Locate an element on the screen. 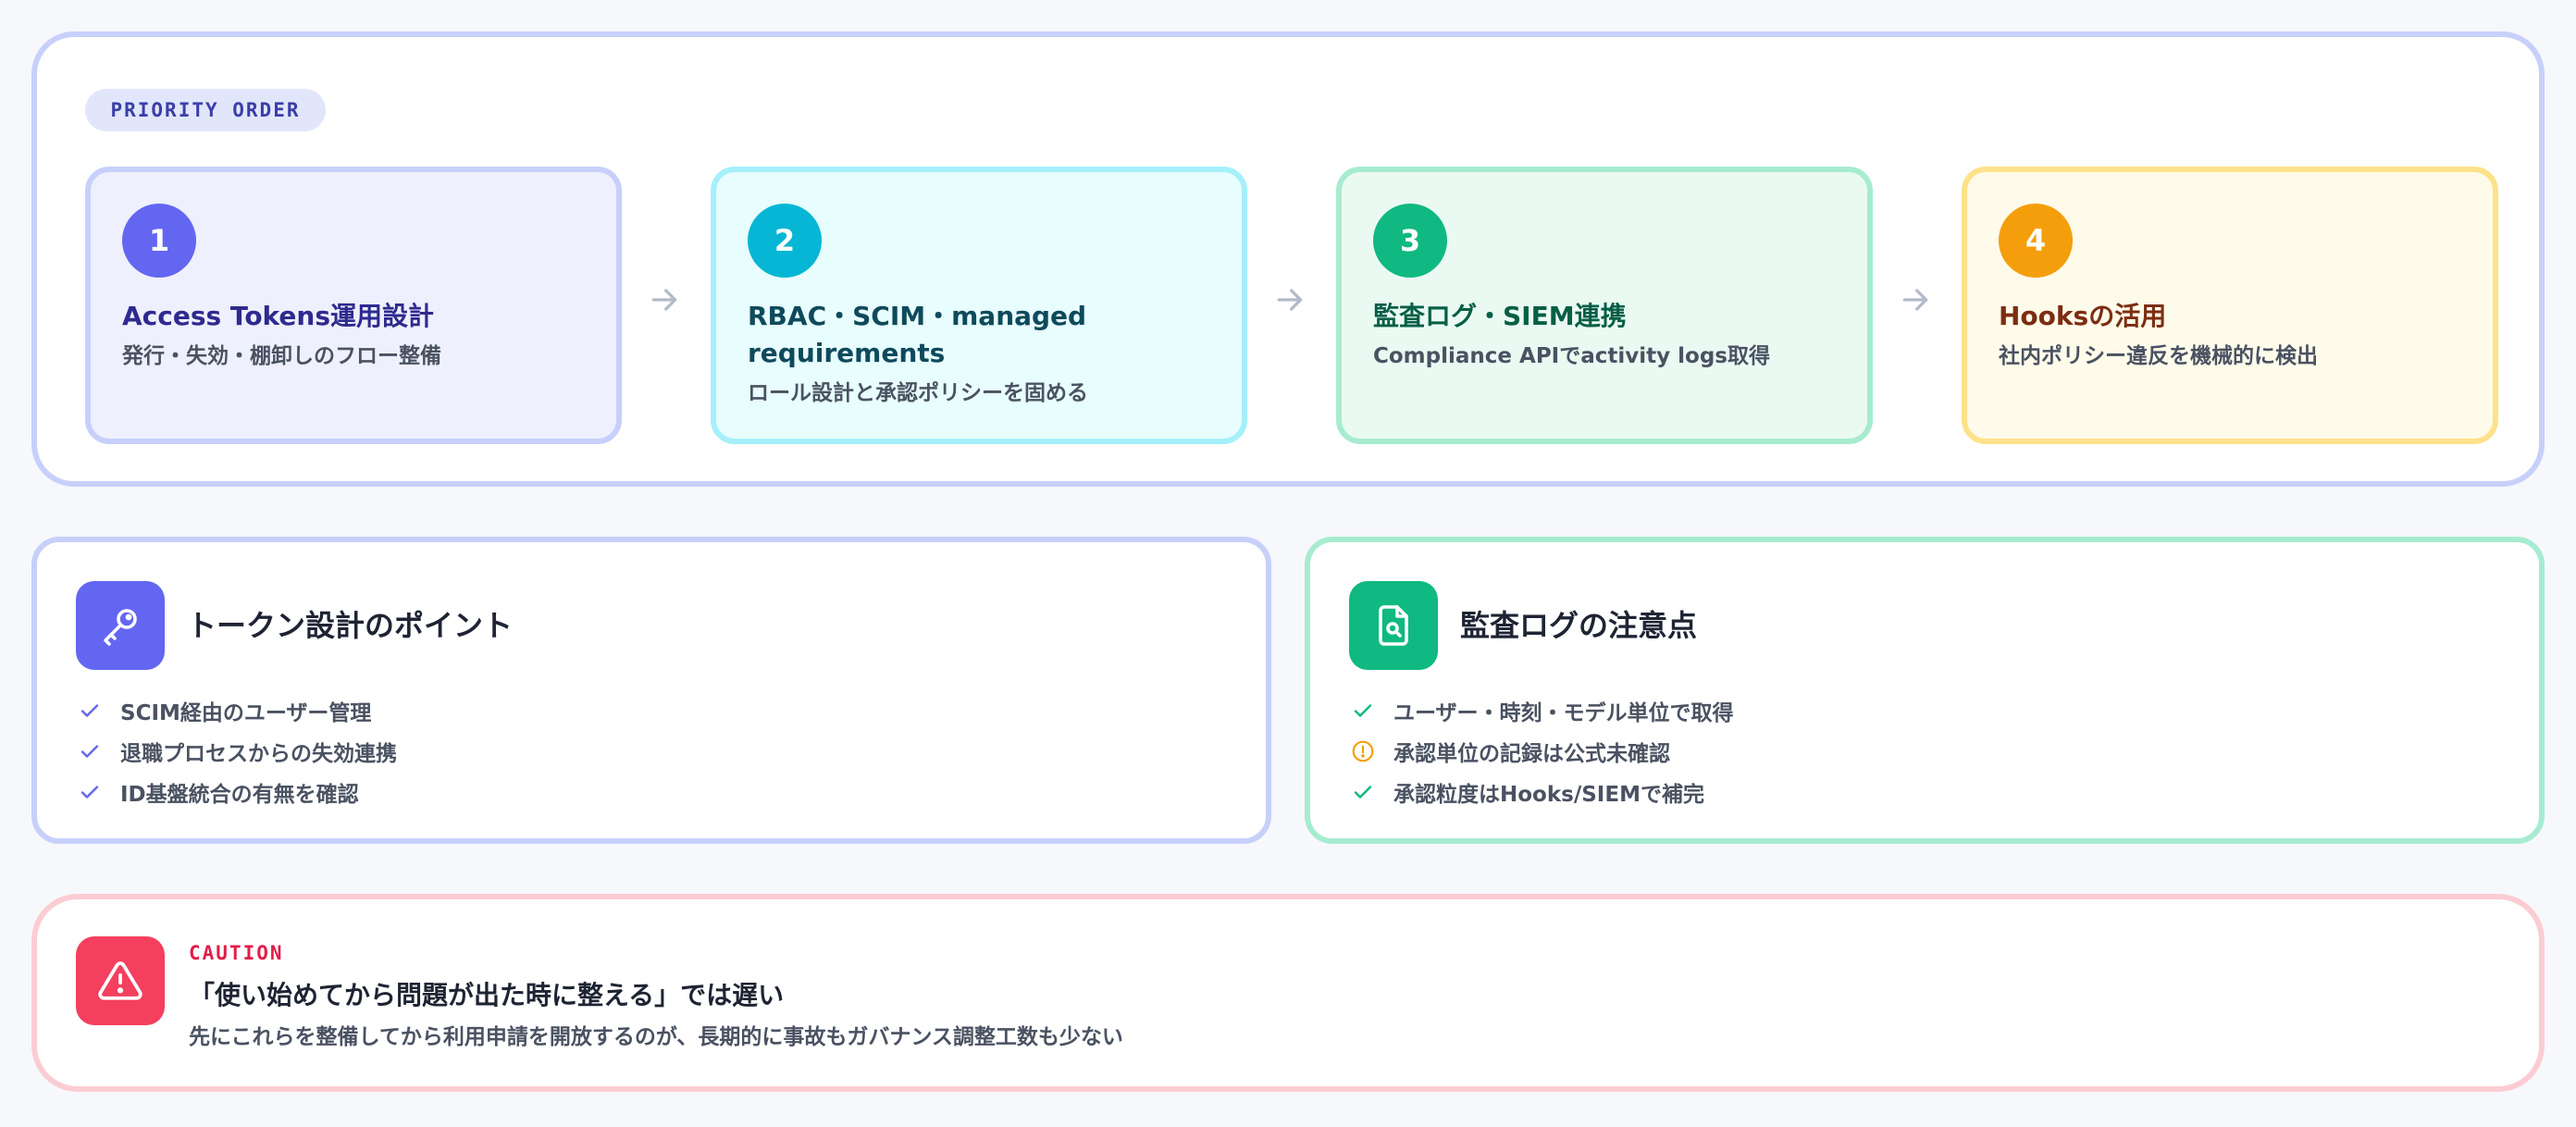 Image resolution: width=2576 pixels, height=1127 pixels. list-item: SCIM経由のユーザー管理 is located at coordinates (238, 711).